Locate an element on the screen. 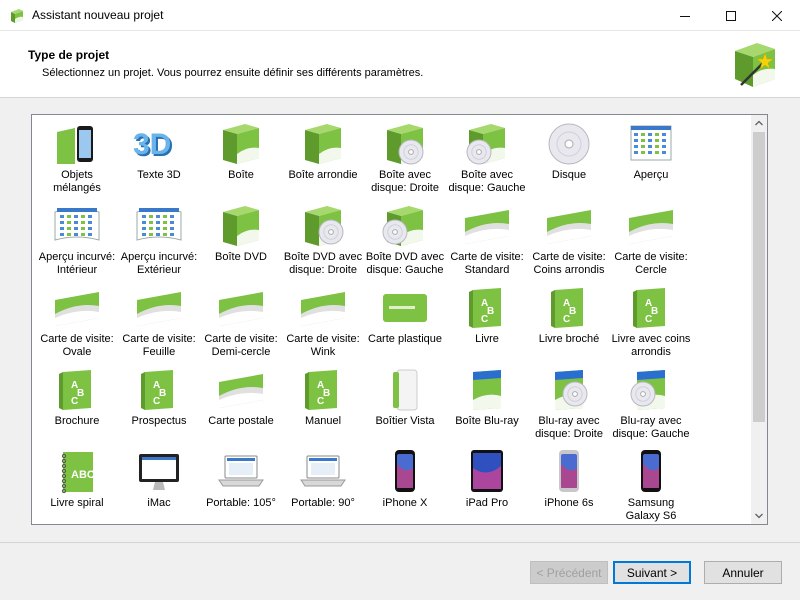 This screenshot has height=600, width=800. project-item: Boîte DVD avec disque: Gauche is located at coordinates (405, 240).